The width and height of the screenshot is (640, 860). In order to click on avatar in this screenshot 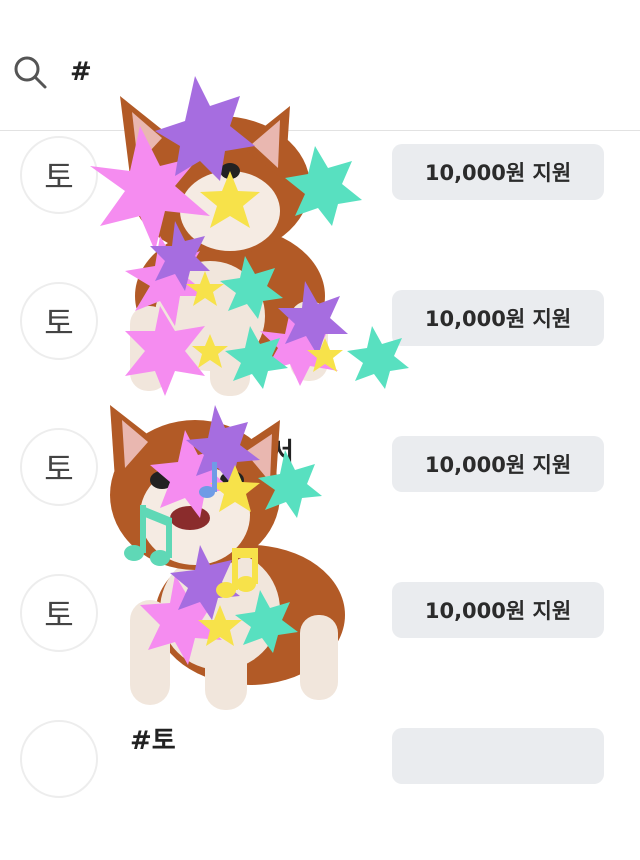, I will do `click(59, 759)`.